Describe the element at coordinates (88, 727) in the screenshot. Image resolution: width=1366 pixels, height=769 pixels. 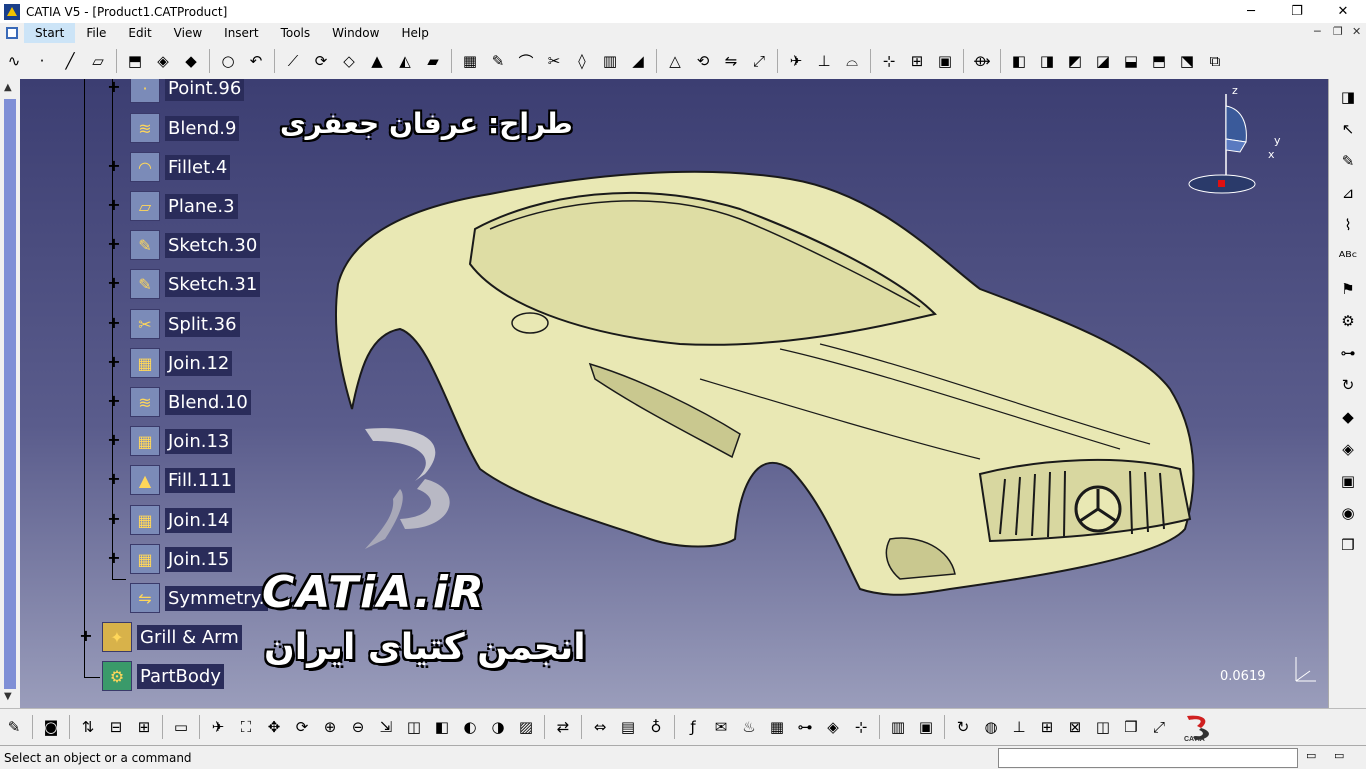
I see `swap-icon: ⇅` at that location.